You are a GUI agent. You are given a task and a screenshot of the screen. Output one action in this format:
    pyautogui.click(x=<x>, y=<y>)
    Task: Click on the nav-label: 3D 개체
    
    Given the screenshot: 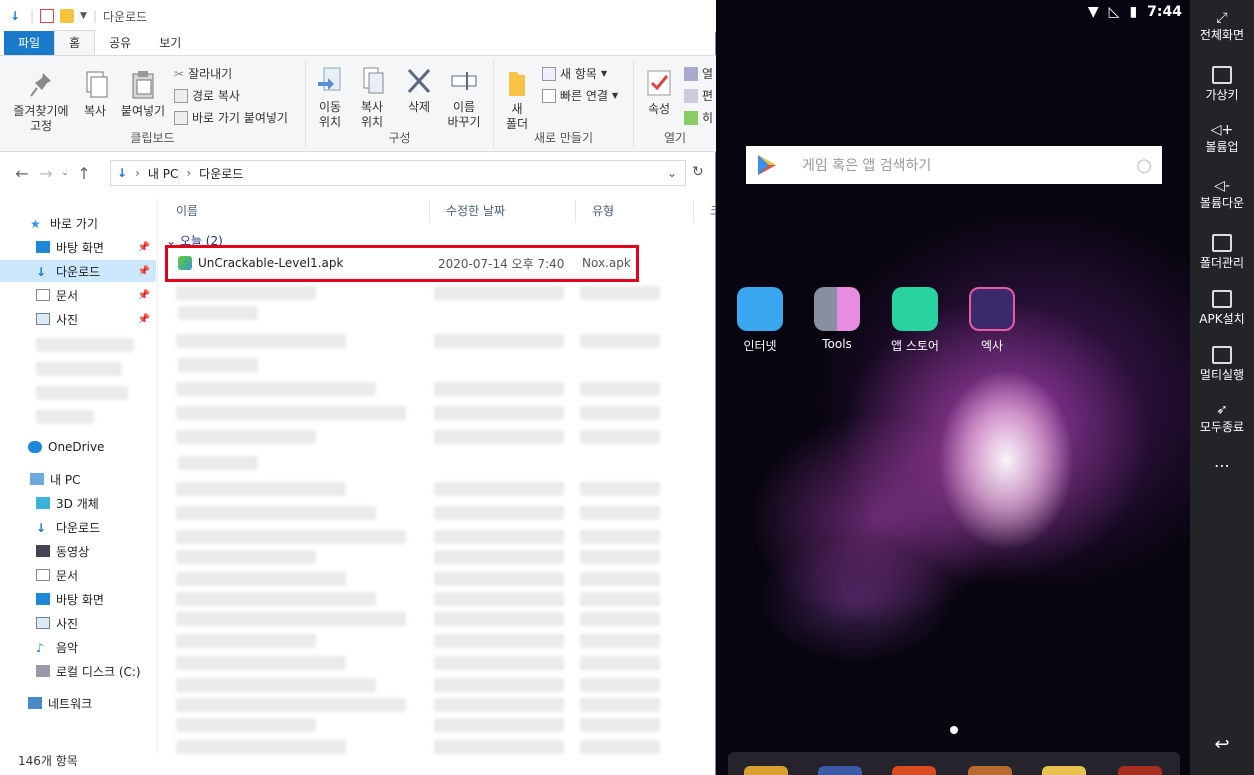 What is the action you would take?
    pyautogui.click(x=77, y=503)
    